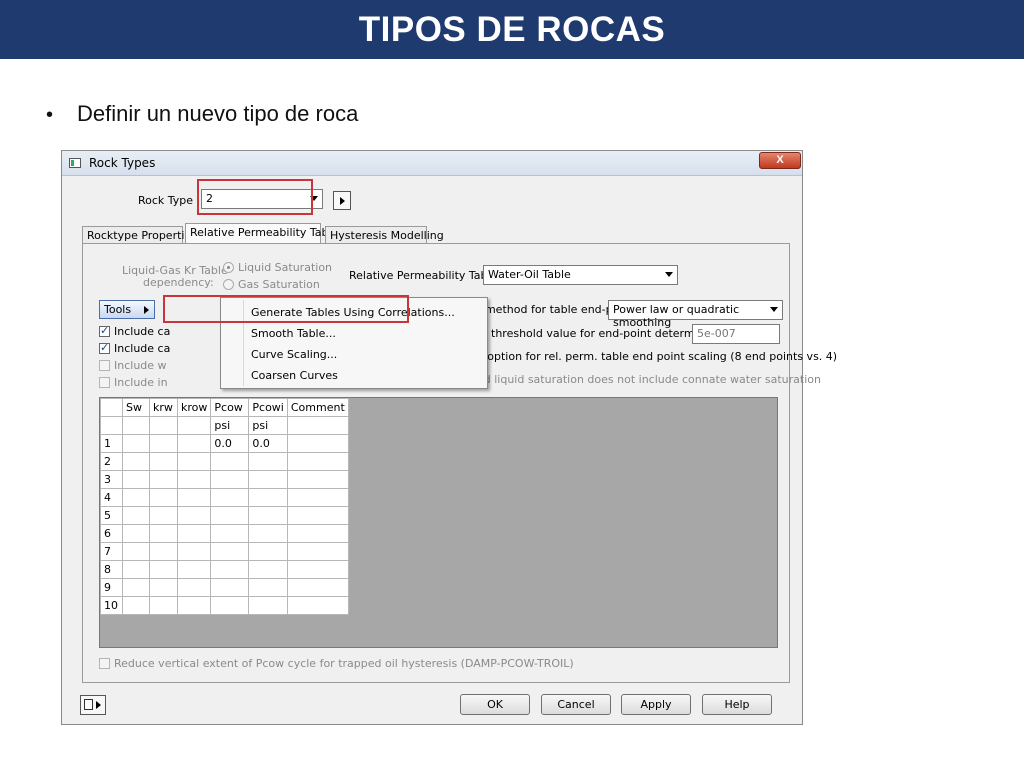 The width and height of the screenshot is (1024, 768). What do you see at coordinates (695, 314) in the screenshot?
I see `smoothing-select: Power law or quadratic smoothing` at bounding box center [695, 314].